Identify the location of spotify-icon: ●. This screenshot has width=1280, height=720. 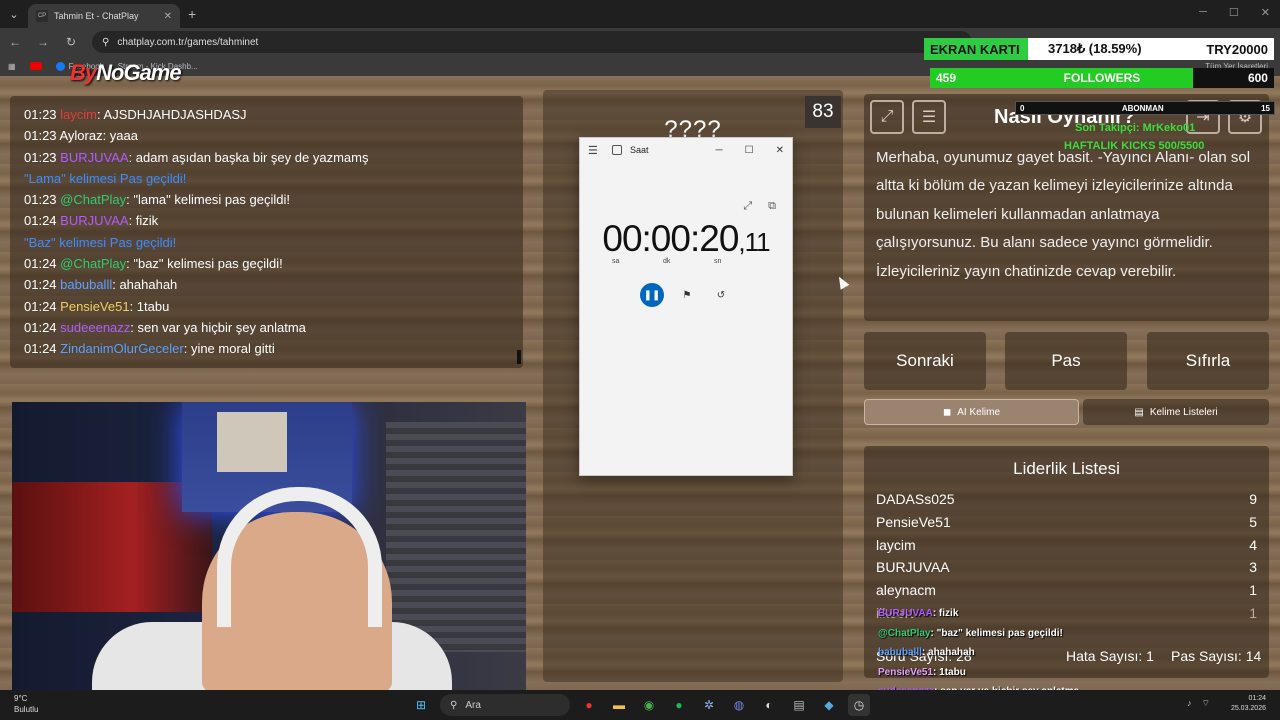
(679, 705).